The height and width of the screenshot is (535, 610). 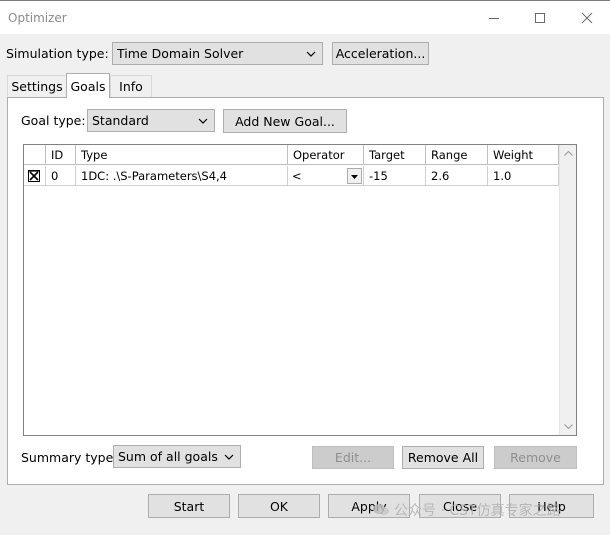 What do you see at coordinates (182, 155) in the screenshot?
I see `table-header-type: Type` at bounding box center [182, 155].